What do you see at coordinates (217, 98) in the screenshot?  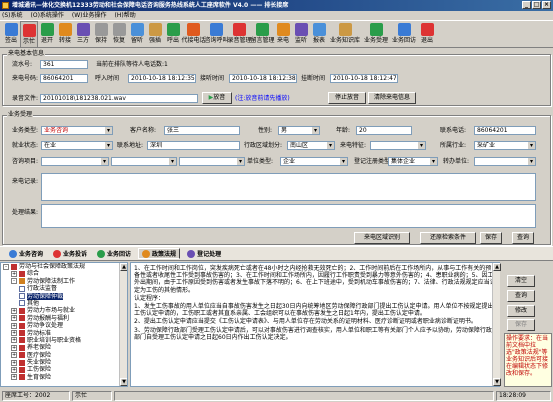 I see `play-button: ▶放音` at bounding box center [217, 98].